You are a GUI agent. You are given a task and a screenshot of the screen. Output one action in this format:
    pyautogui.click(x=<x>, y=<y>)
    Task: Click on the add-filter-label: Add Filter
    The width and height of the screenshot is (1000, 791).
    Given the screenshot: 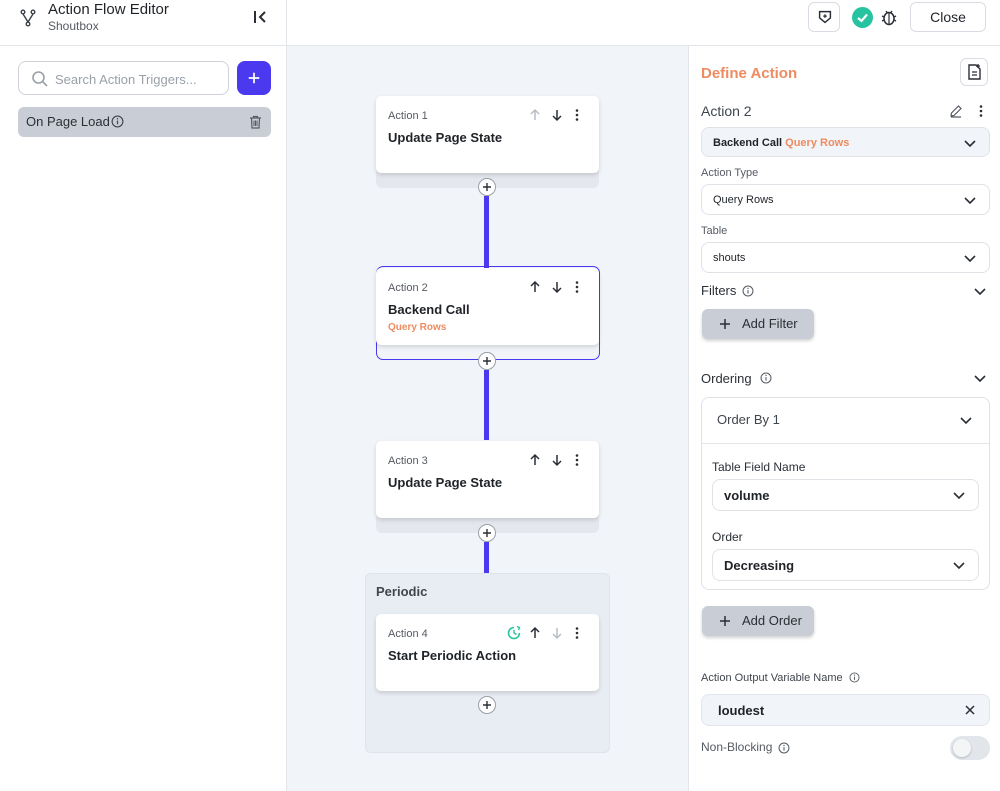 What is the action you would take?
    pyautogui.click(x=770, y=323)
    